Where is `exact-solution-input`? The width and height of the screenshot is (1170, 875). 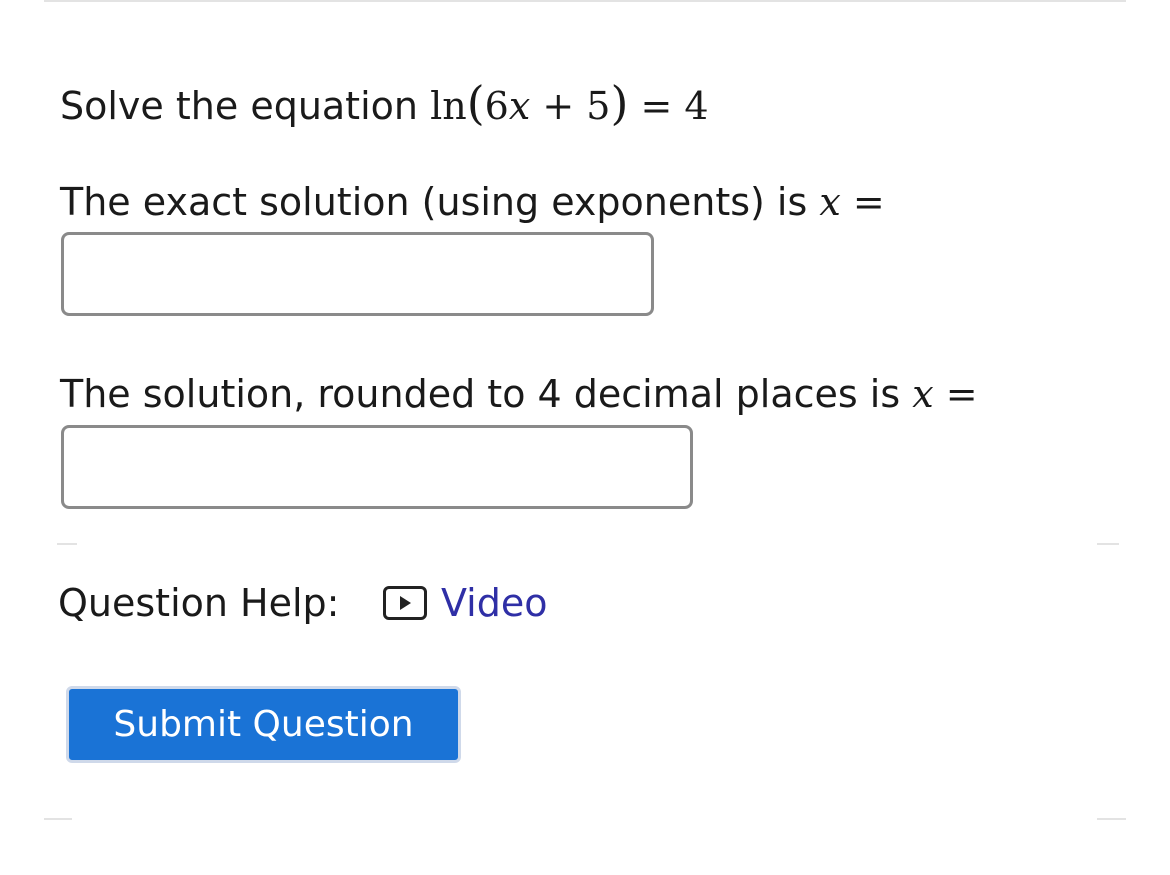
exact-solution-input is located at coordinates (357, 274).